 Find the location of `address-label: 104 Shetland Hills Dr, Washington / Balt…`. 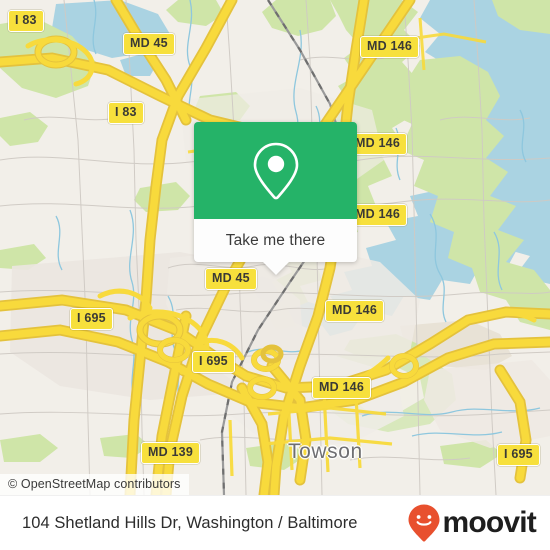

address-label: 104 Shetland Hills Dr, Washington / Balt… is located at coordinates (190, 522).